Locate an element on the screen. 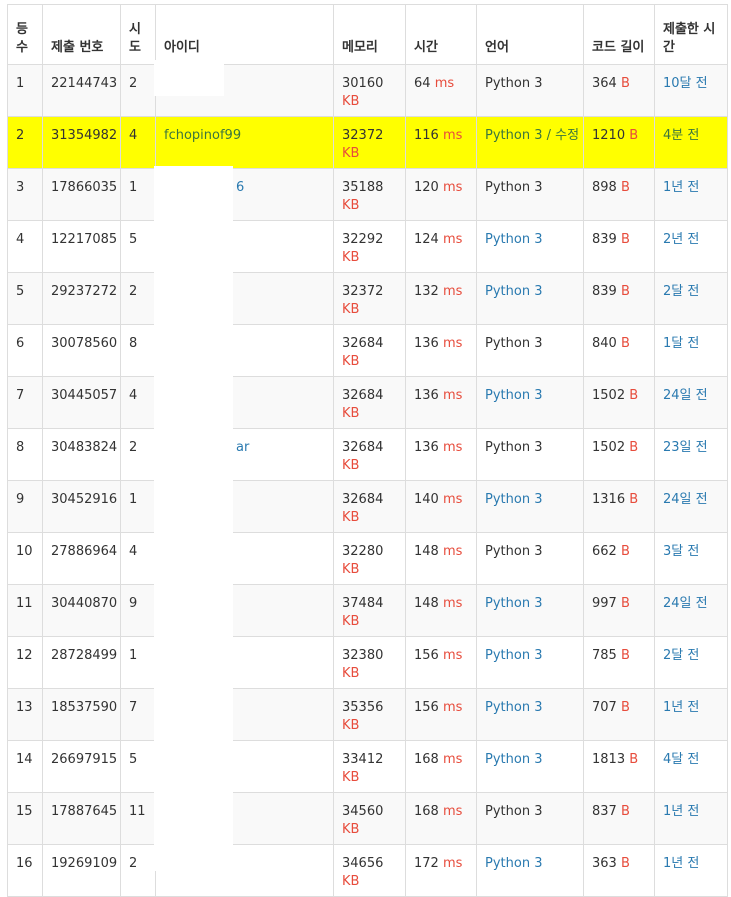 The height and width of the screenshot is (897, 731). submitted-at-link: 3달 전 is located at coordinates (681, 551).